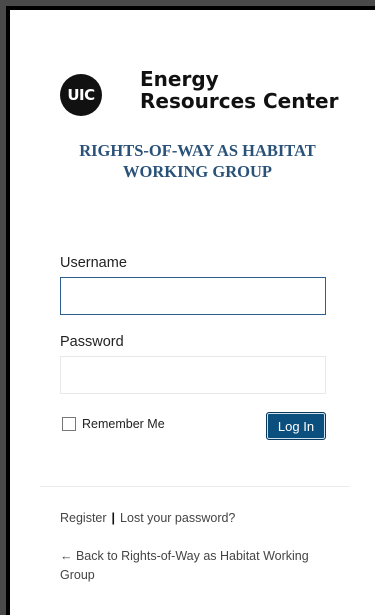 The image size is (375, 615). Describe the element at coordinates (197, 161) in the screenshot. I see `page-title: RIGHTS-OF-WAY AS HABITAT WORKING GROUP` at that location.